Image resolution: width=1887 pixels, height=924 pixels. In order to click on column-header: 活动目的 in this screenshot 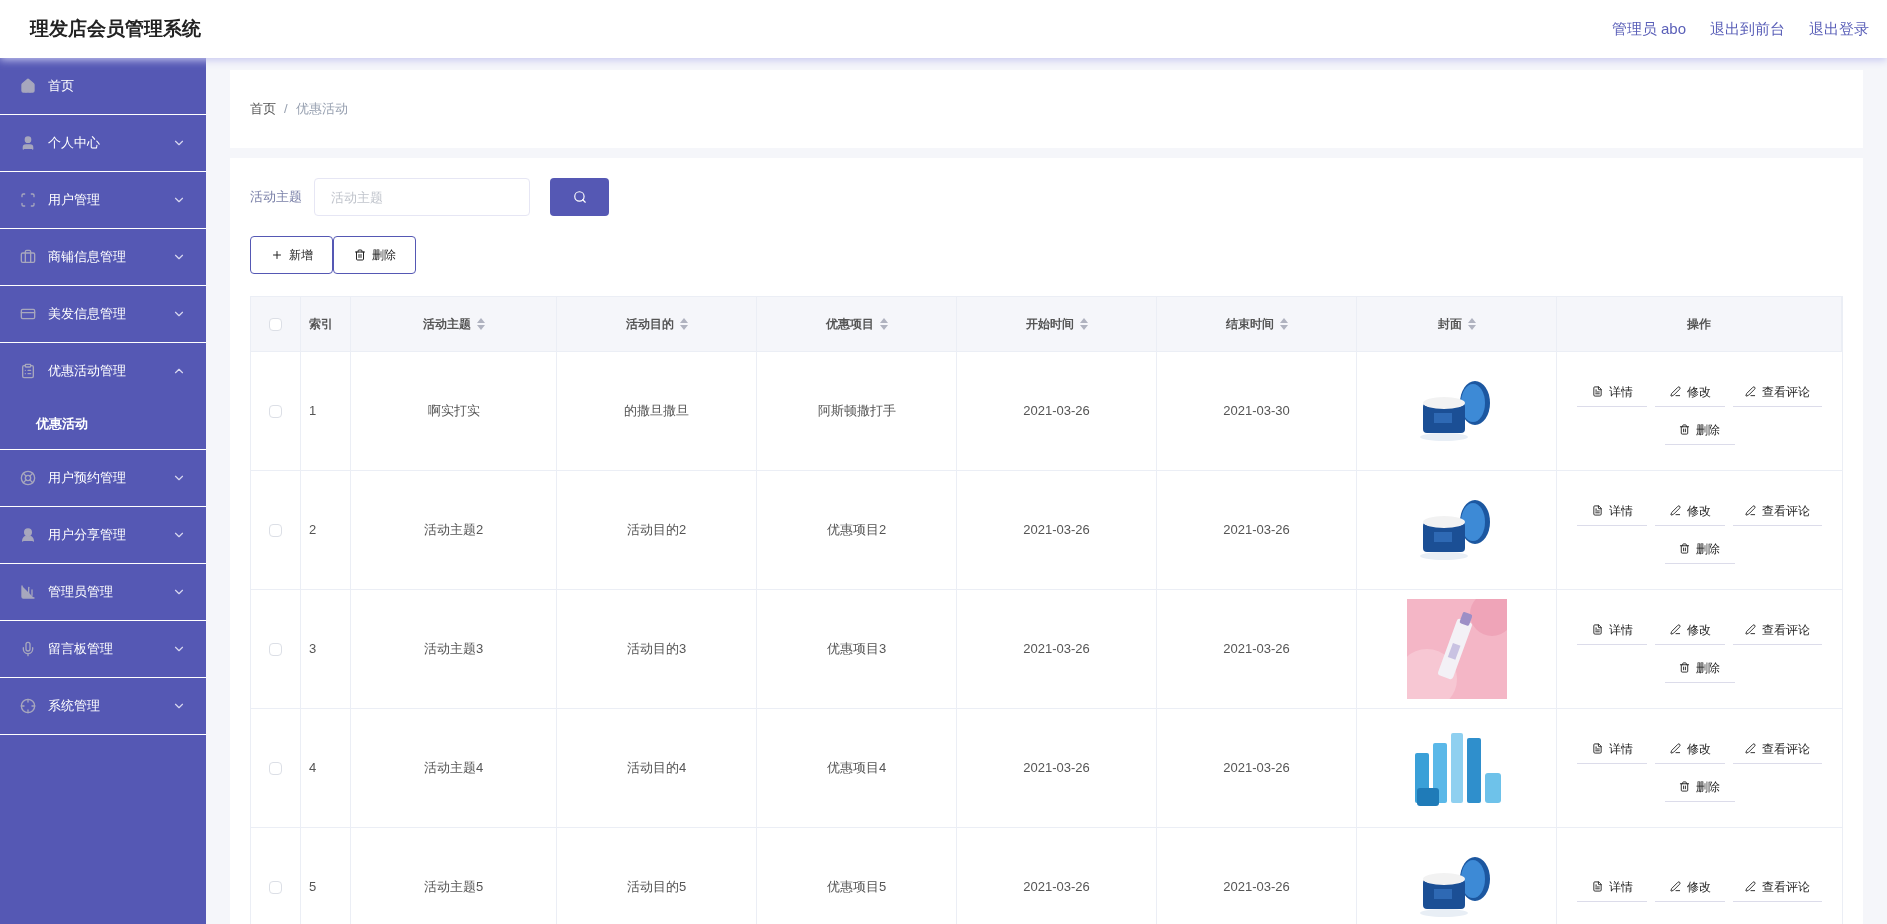, I will do `click(649, 324)`.